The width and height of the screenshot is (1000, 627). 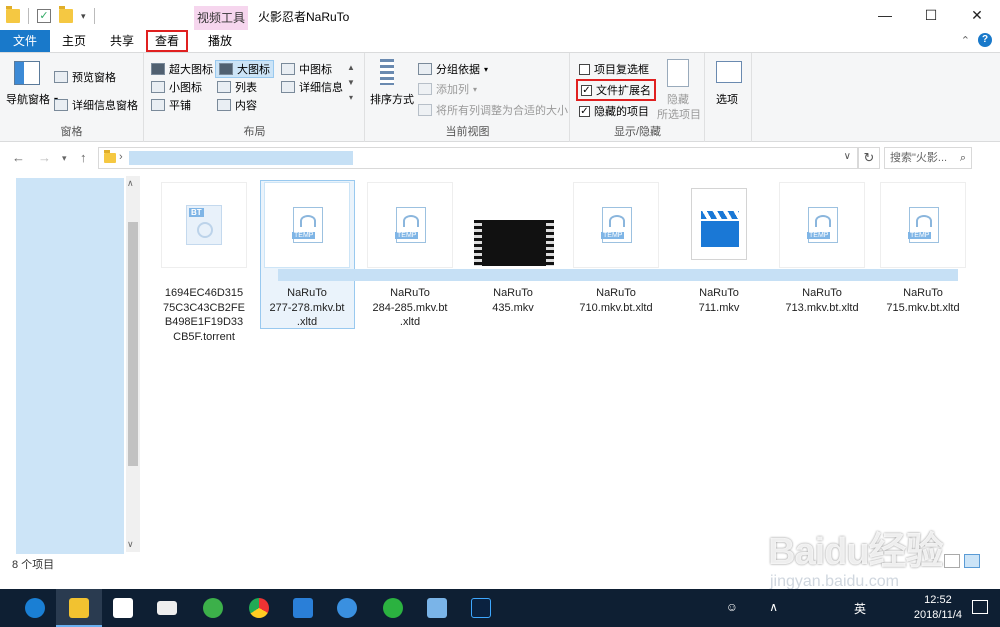 I want to click on layout-large-icons: 大图标, so click(x=244, y=69).